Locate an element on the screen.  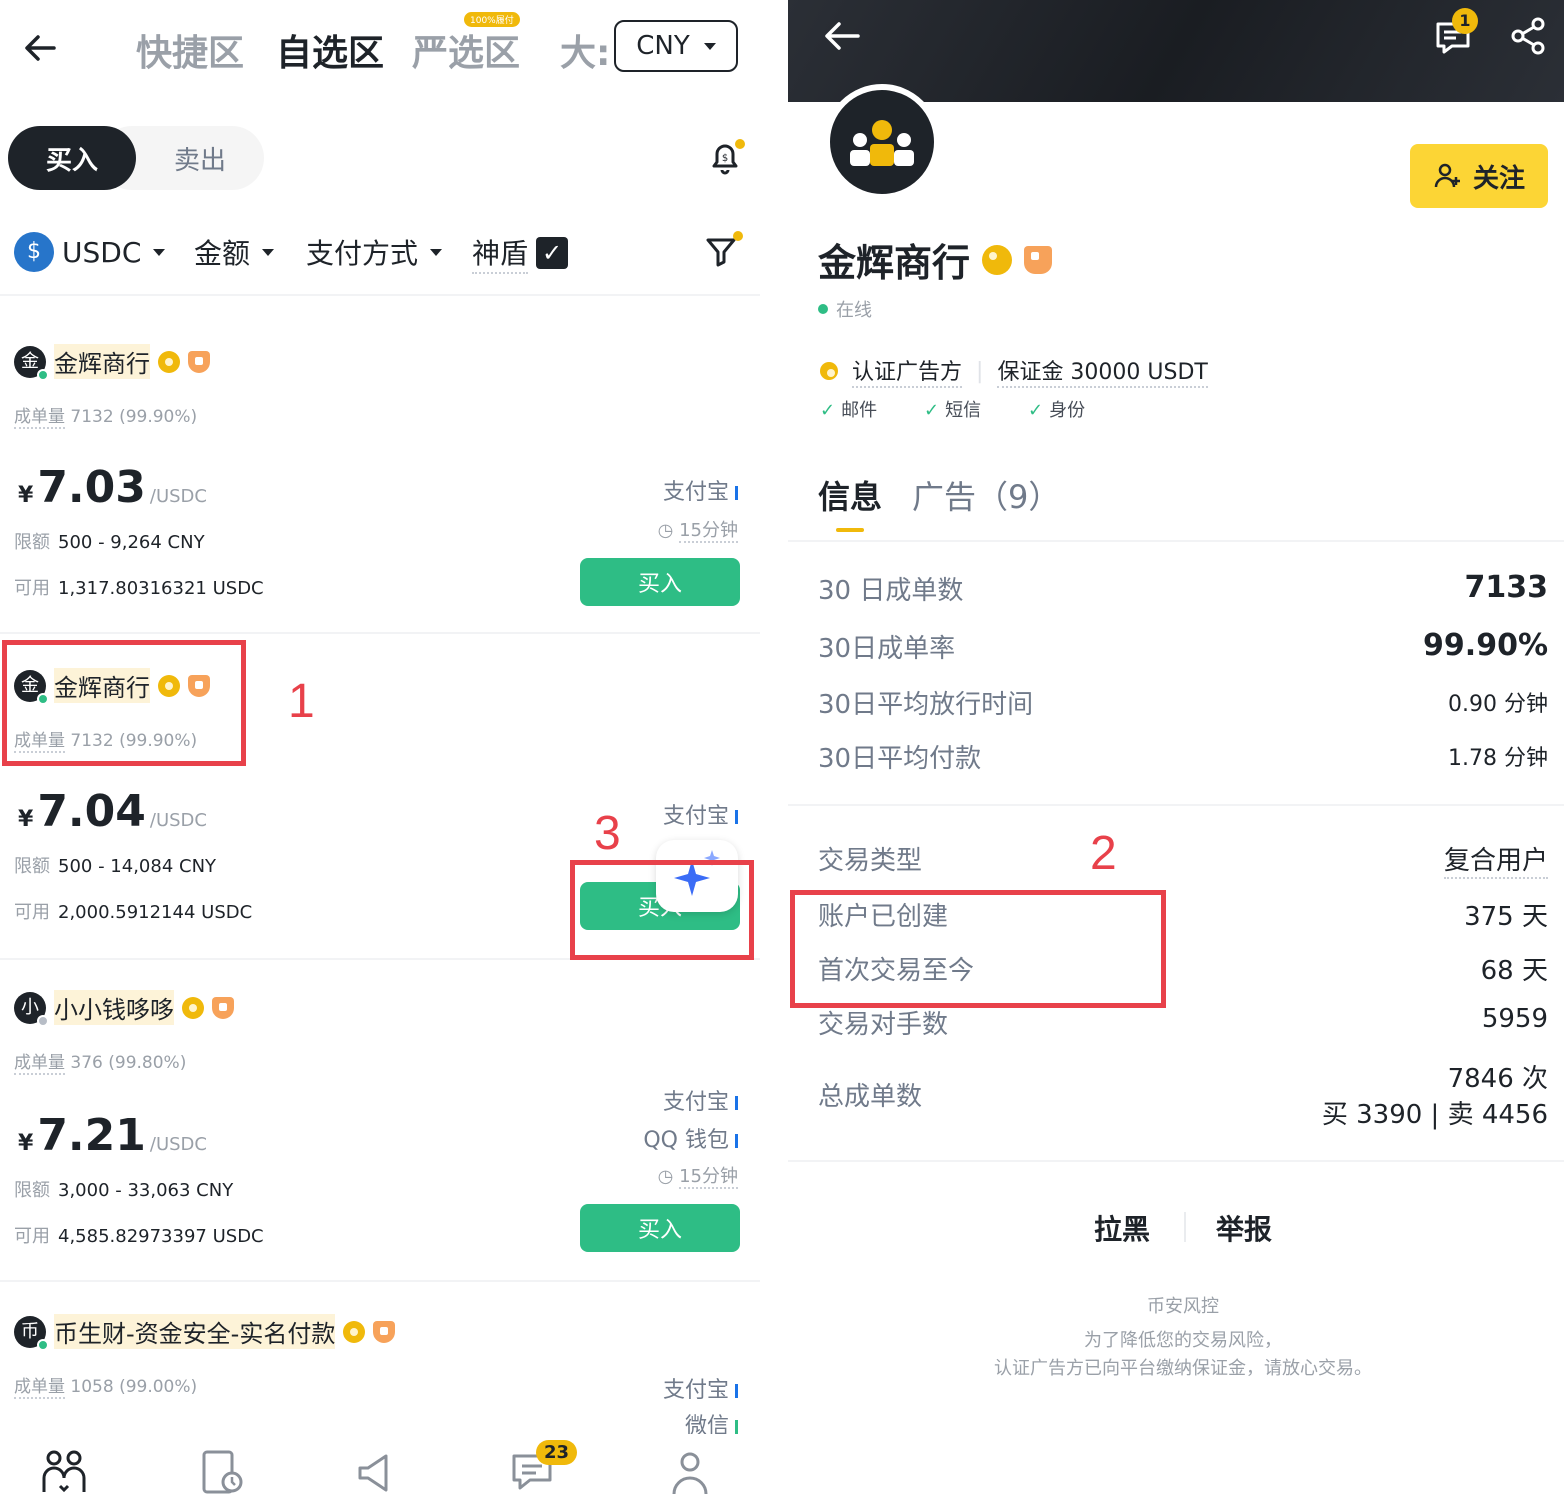
order-stat: 成单量 7132 (99.90%) is located at coordinates (105, 415).